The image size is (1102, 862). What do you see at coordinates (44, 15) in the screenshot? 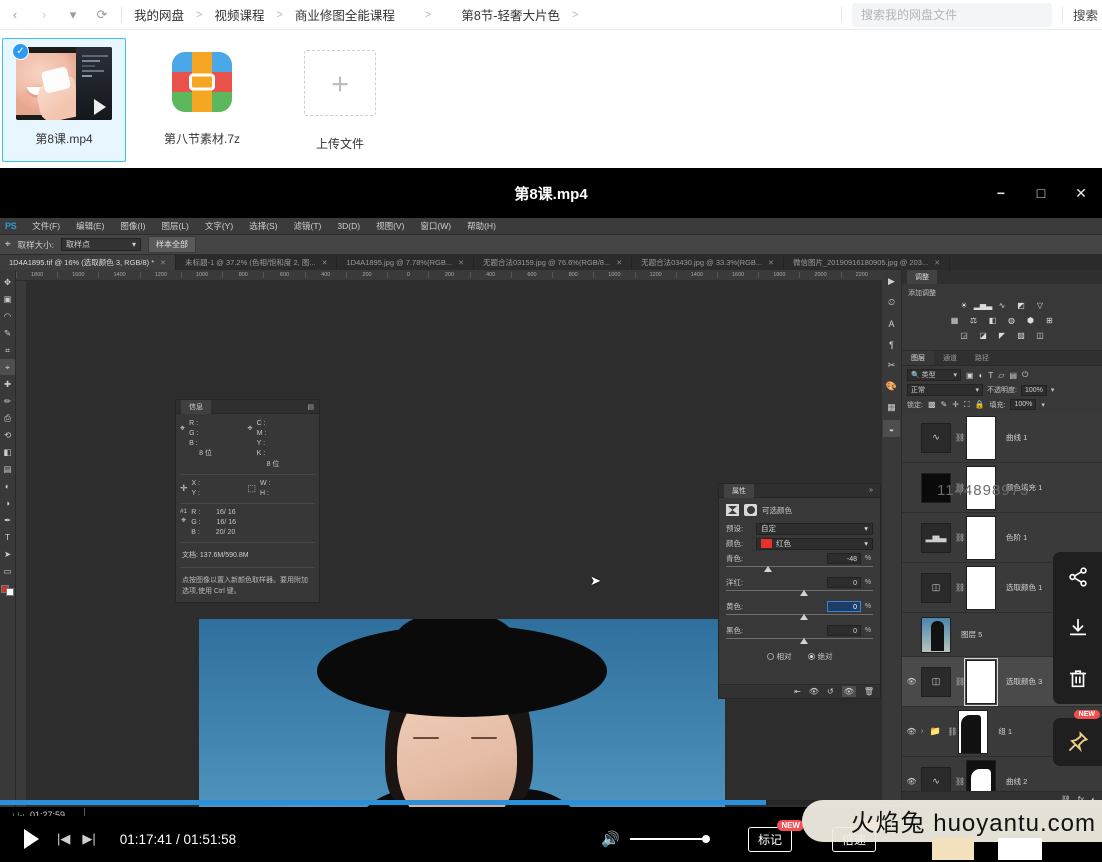
I see `forward-icon: ›` at bounding box center [44, 15].